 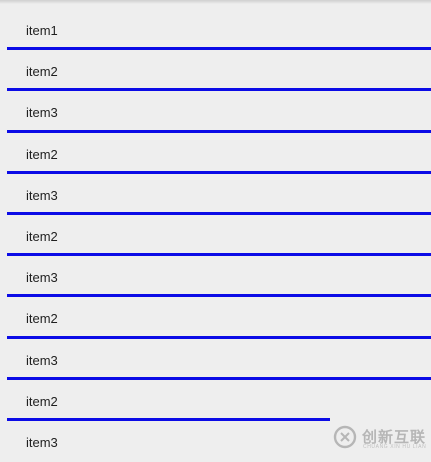 What do you see at coordinates (215, 30) in the screenshot?
I see `list-item: item1` at bounding box center [215, 30].